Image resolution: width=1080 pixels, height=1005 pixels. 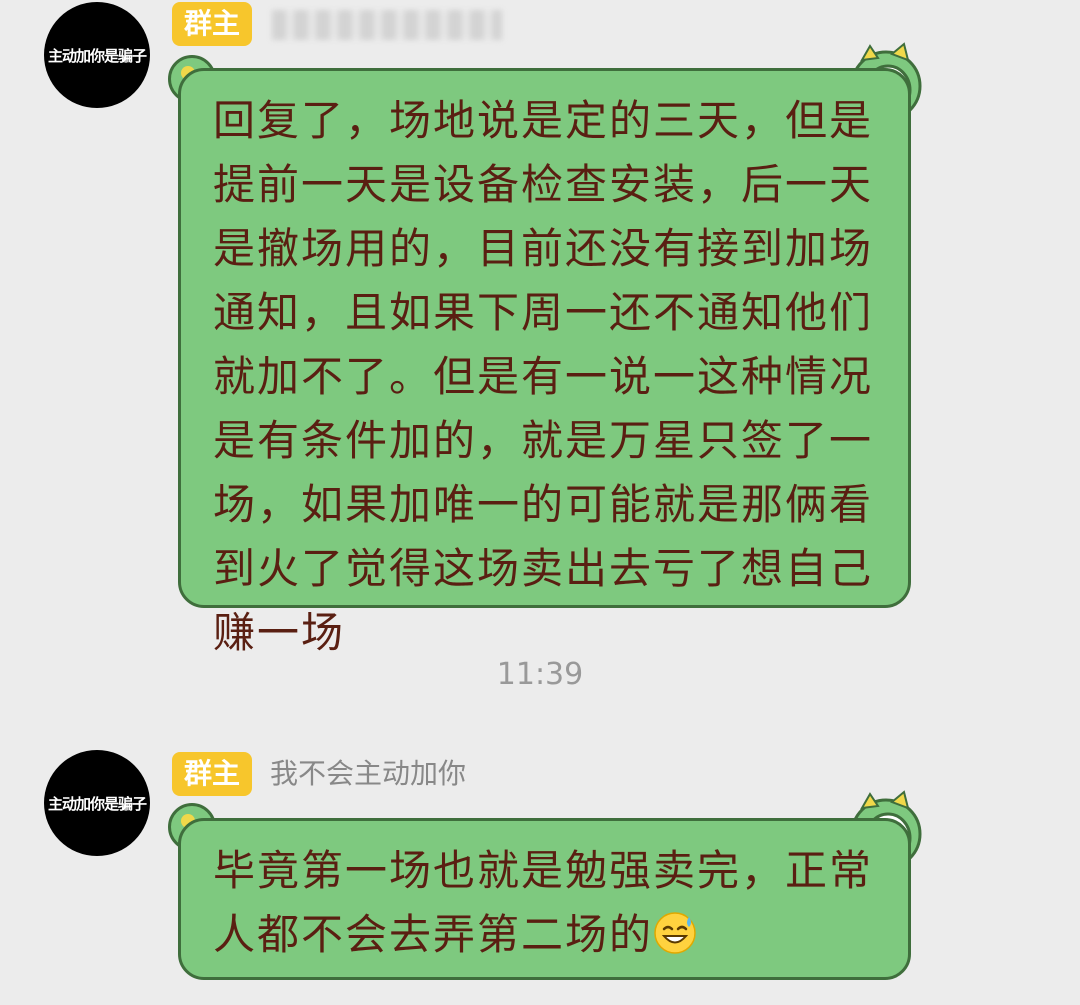 I want to click on message-bubble: 毕竟第一场也就是勉强卖完，正常人都不会去弄第二场的, so click(x=544, y=899).